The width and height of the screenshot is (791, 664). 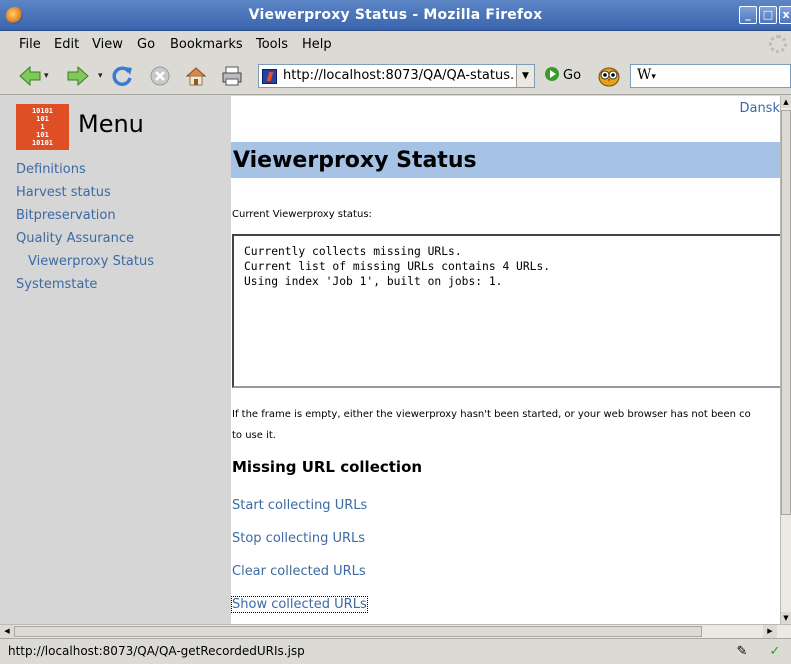 I want to click on url-bar: http://localhost:8073/QA/QA-status. ▼, so click(x=396, y=76).